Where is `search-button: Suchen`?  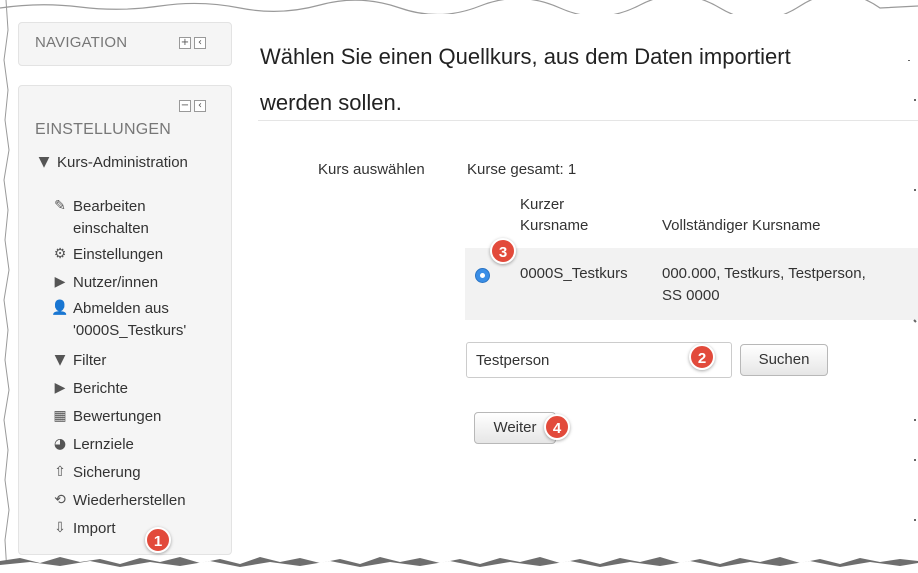 search-button: Suchen is located at coordinates (784, 360).